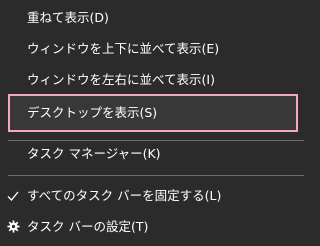  What do you see at coordinates (124, 195) in the screenshot?
I see `menu-item-label: すべてのタスク バーを固定する(L)` at bounding box center [124, 195].